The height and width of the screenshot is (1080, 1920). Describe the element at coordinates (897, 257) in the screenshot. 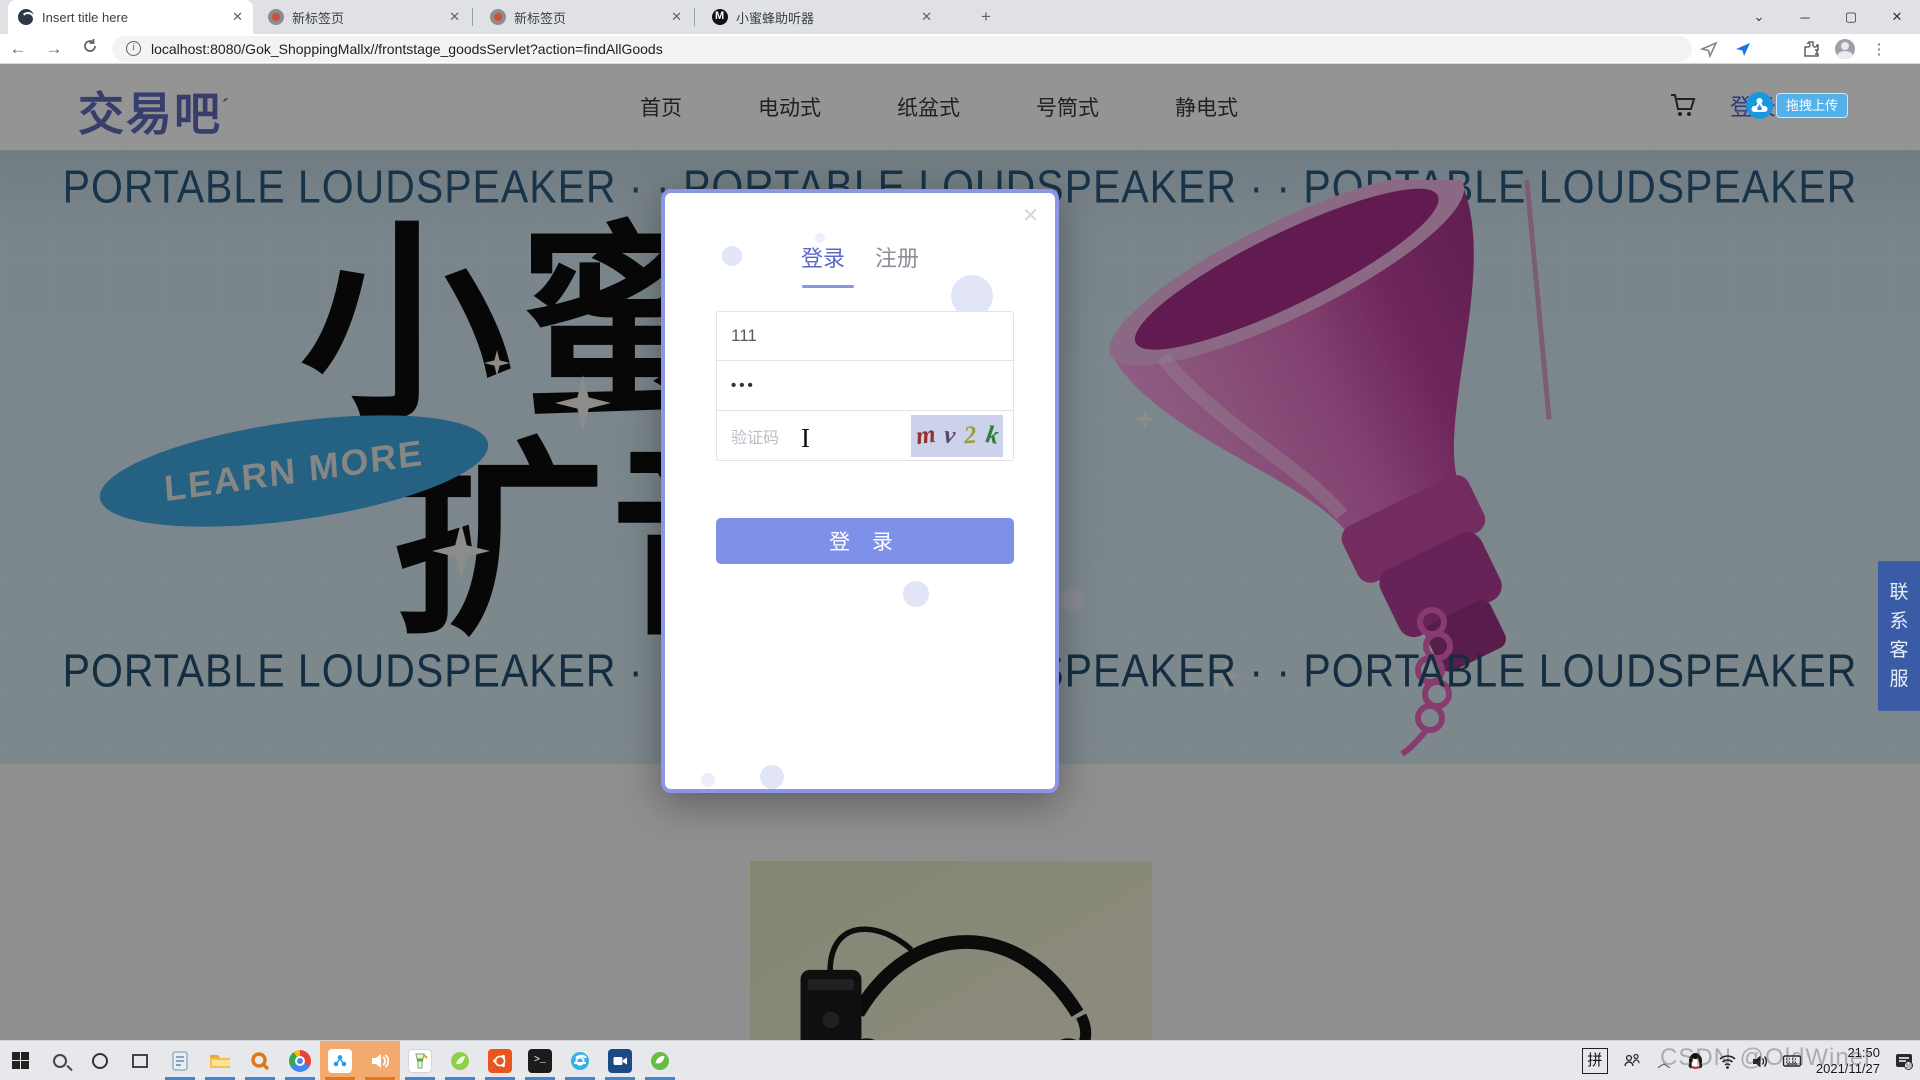

I see `tab-register: 注册` at that location.